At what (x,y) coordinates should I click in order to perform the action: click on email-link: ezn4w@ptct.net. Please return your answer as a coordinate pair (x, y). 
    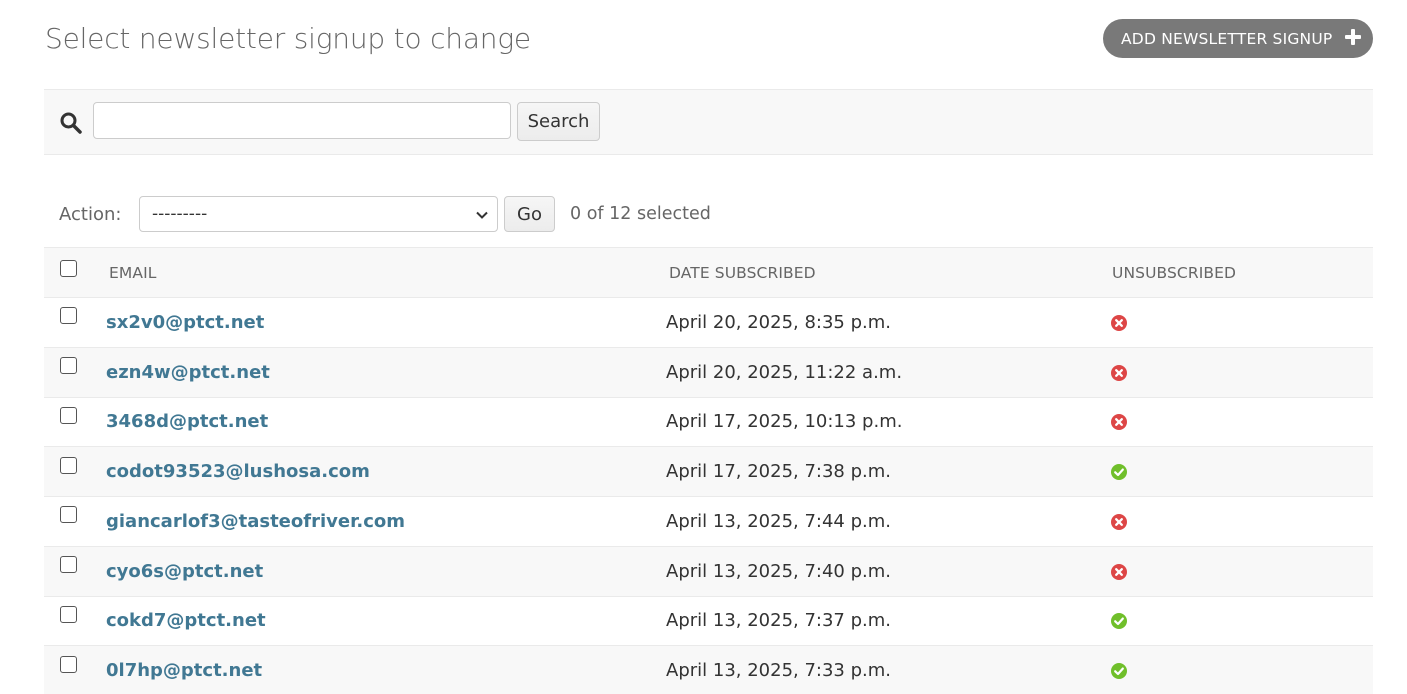
    Looking at the image, I should click on (188, 372).